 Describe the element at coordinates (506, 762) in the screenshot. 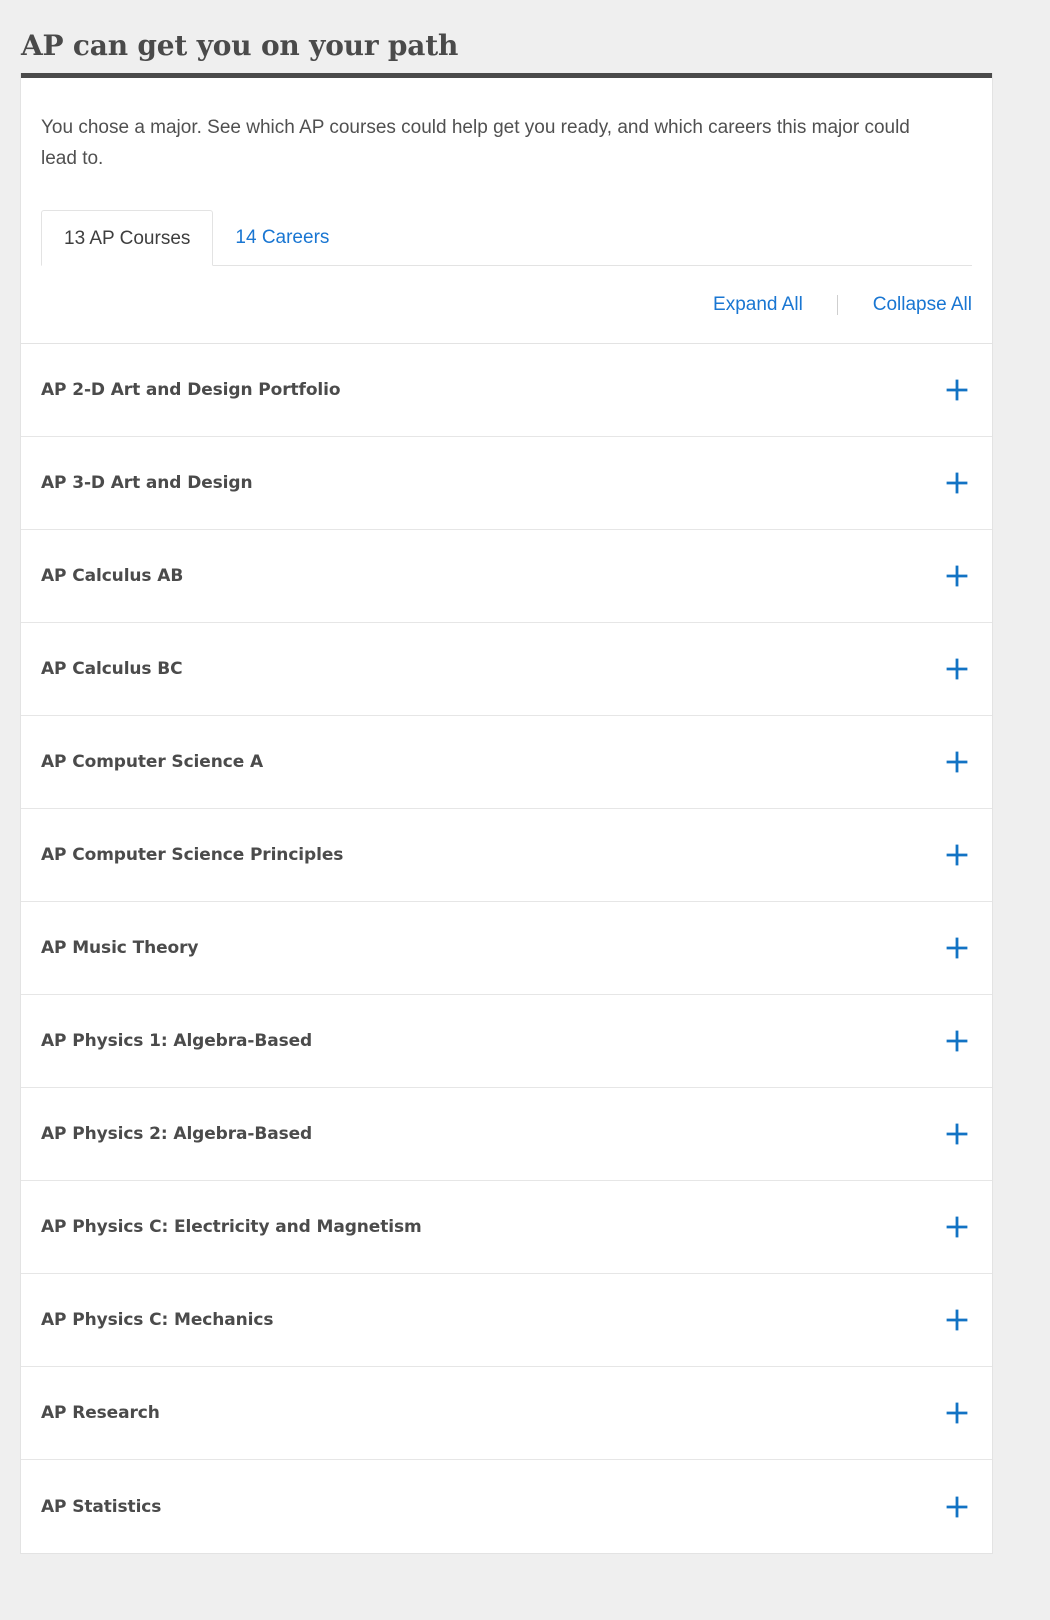

I see `accordion-item: AP Computer Science A` at that location.